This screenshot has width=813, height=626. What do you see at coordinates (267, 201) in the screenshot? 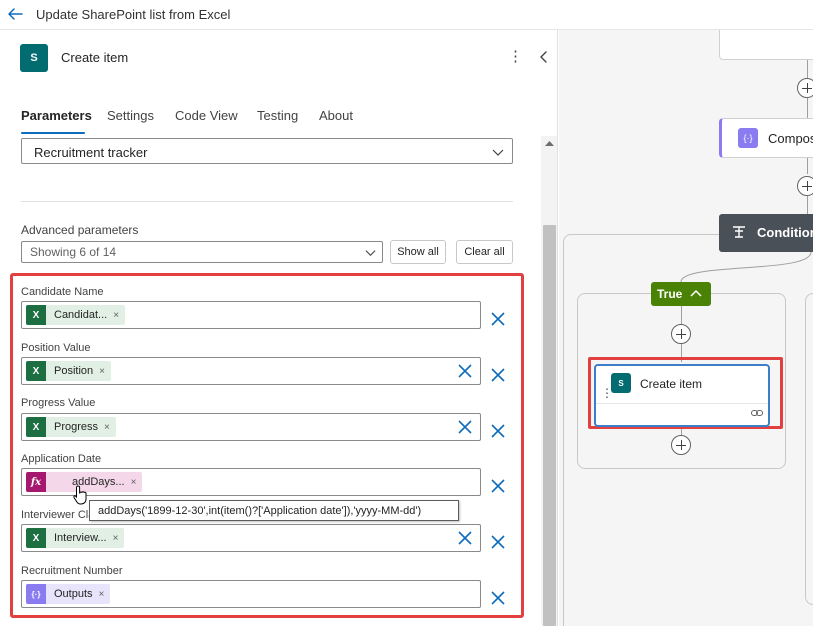
I see `section-divider` at bounding box center [267, 201].